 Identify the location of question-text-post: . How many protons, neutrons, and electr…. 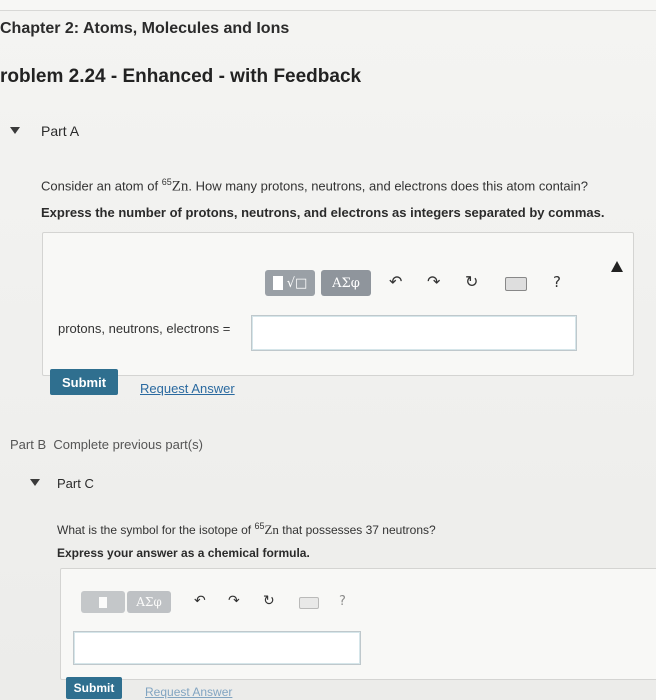
(388, 186).